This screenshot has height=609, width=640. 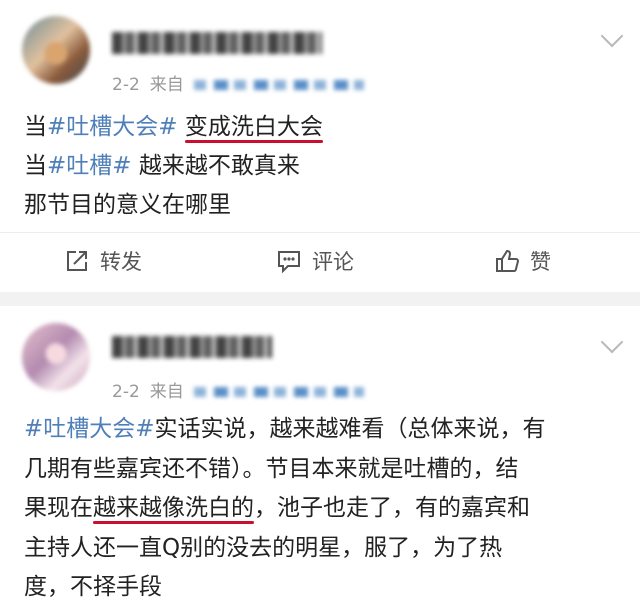 I want to click on text-span: ，池子也走了，有的嘉宾和, so click(x=392, y=508).